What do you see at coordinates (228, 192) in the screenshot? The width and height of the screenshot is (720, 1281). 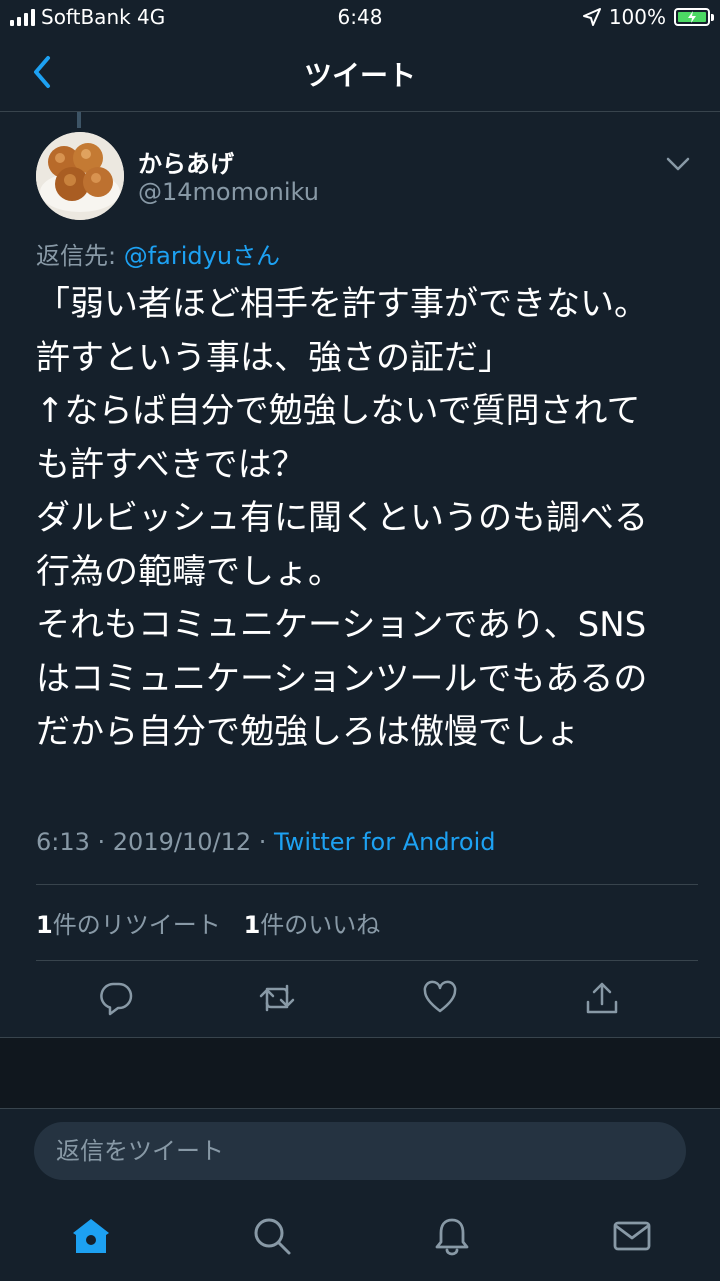 I see `user-handle: @14momoniku` at bounding box center [228, 192].